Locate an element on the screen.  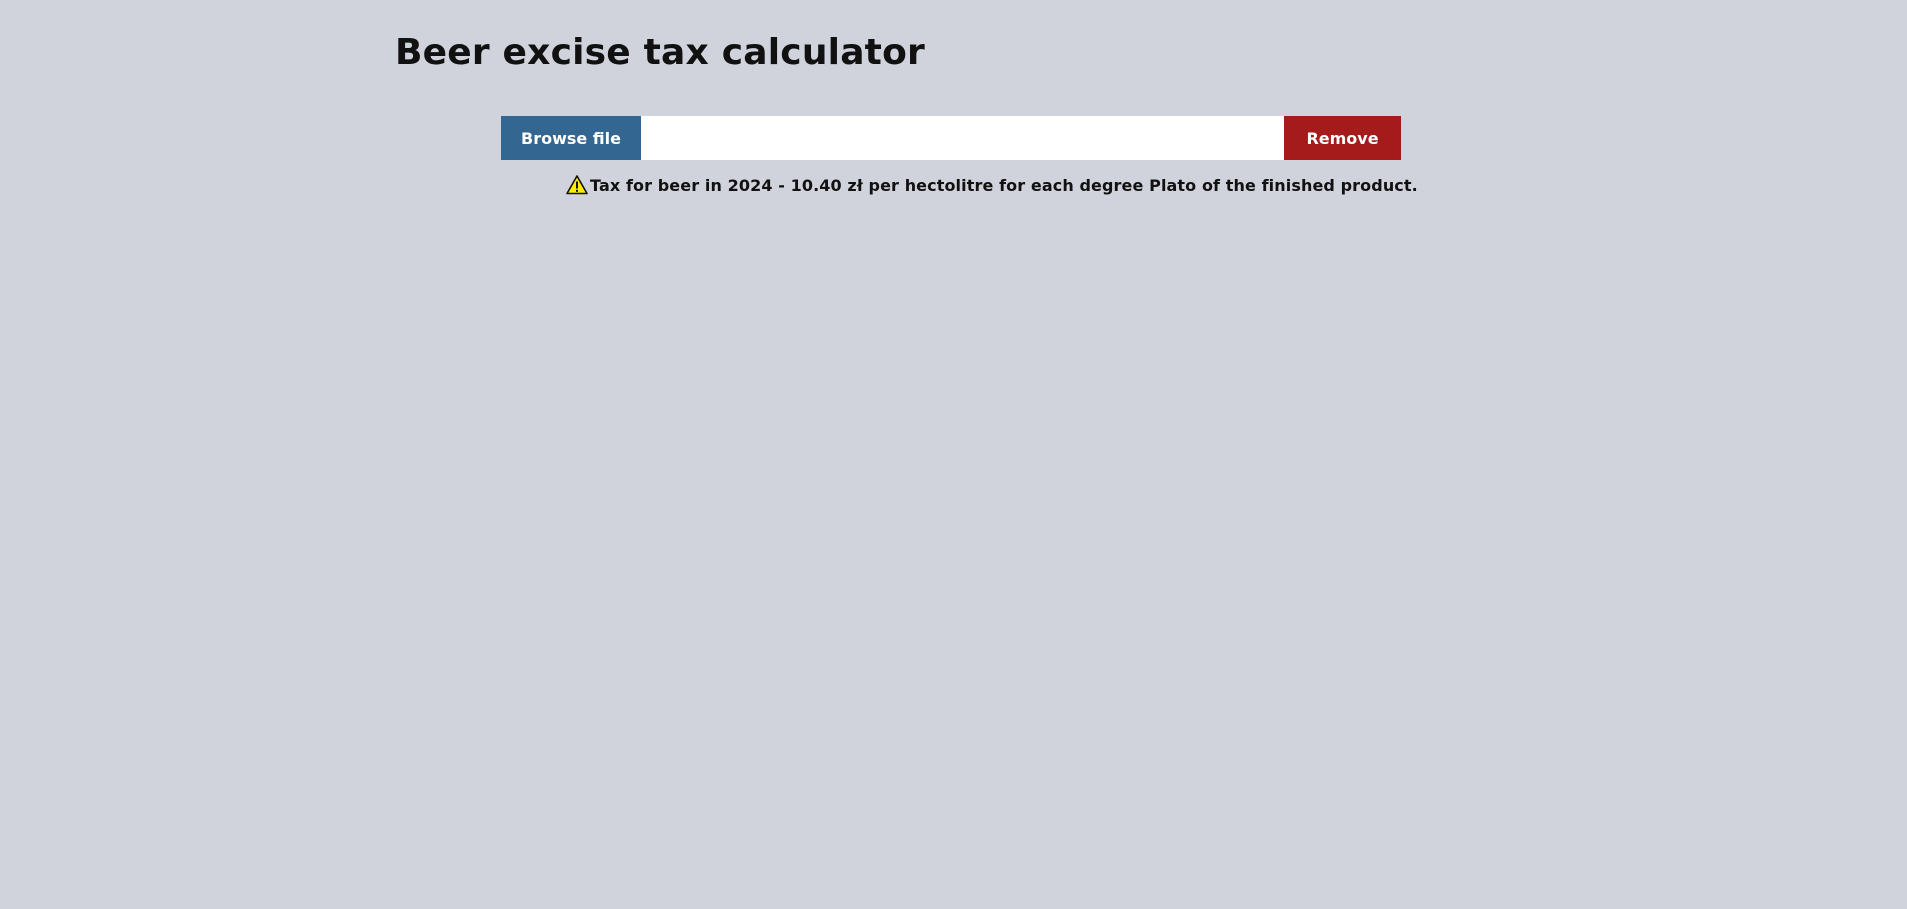
file-picker: Browse file Remove is located at coordinates (951, 138).